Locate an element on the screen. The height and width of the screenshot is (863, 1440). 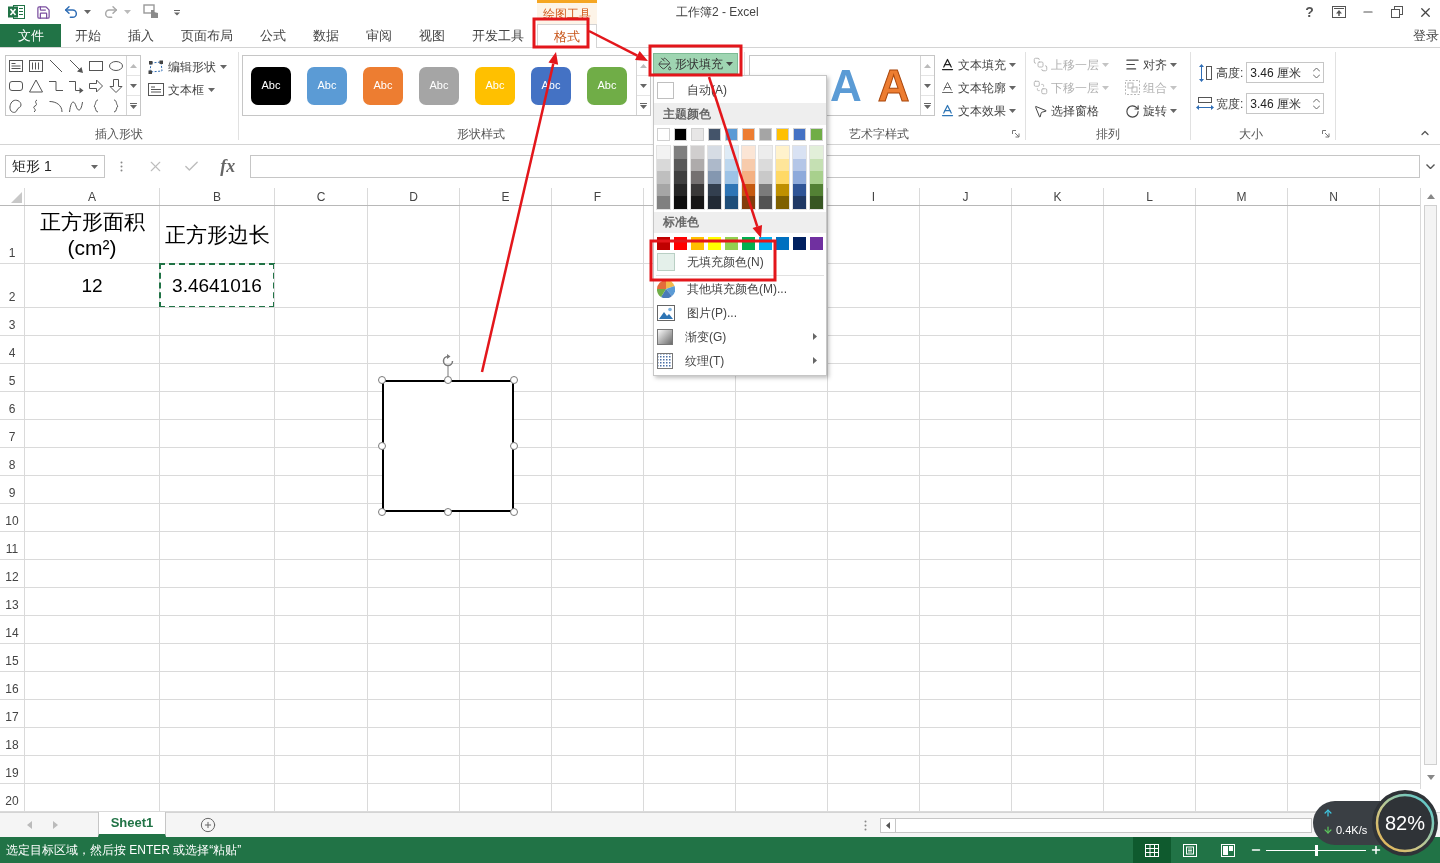
ribbon-tab: 插入 is located at coordinates (140, 35).